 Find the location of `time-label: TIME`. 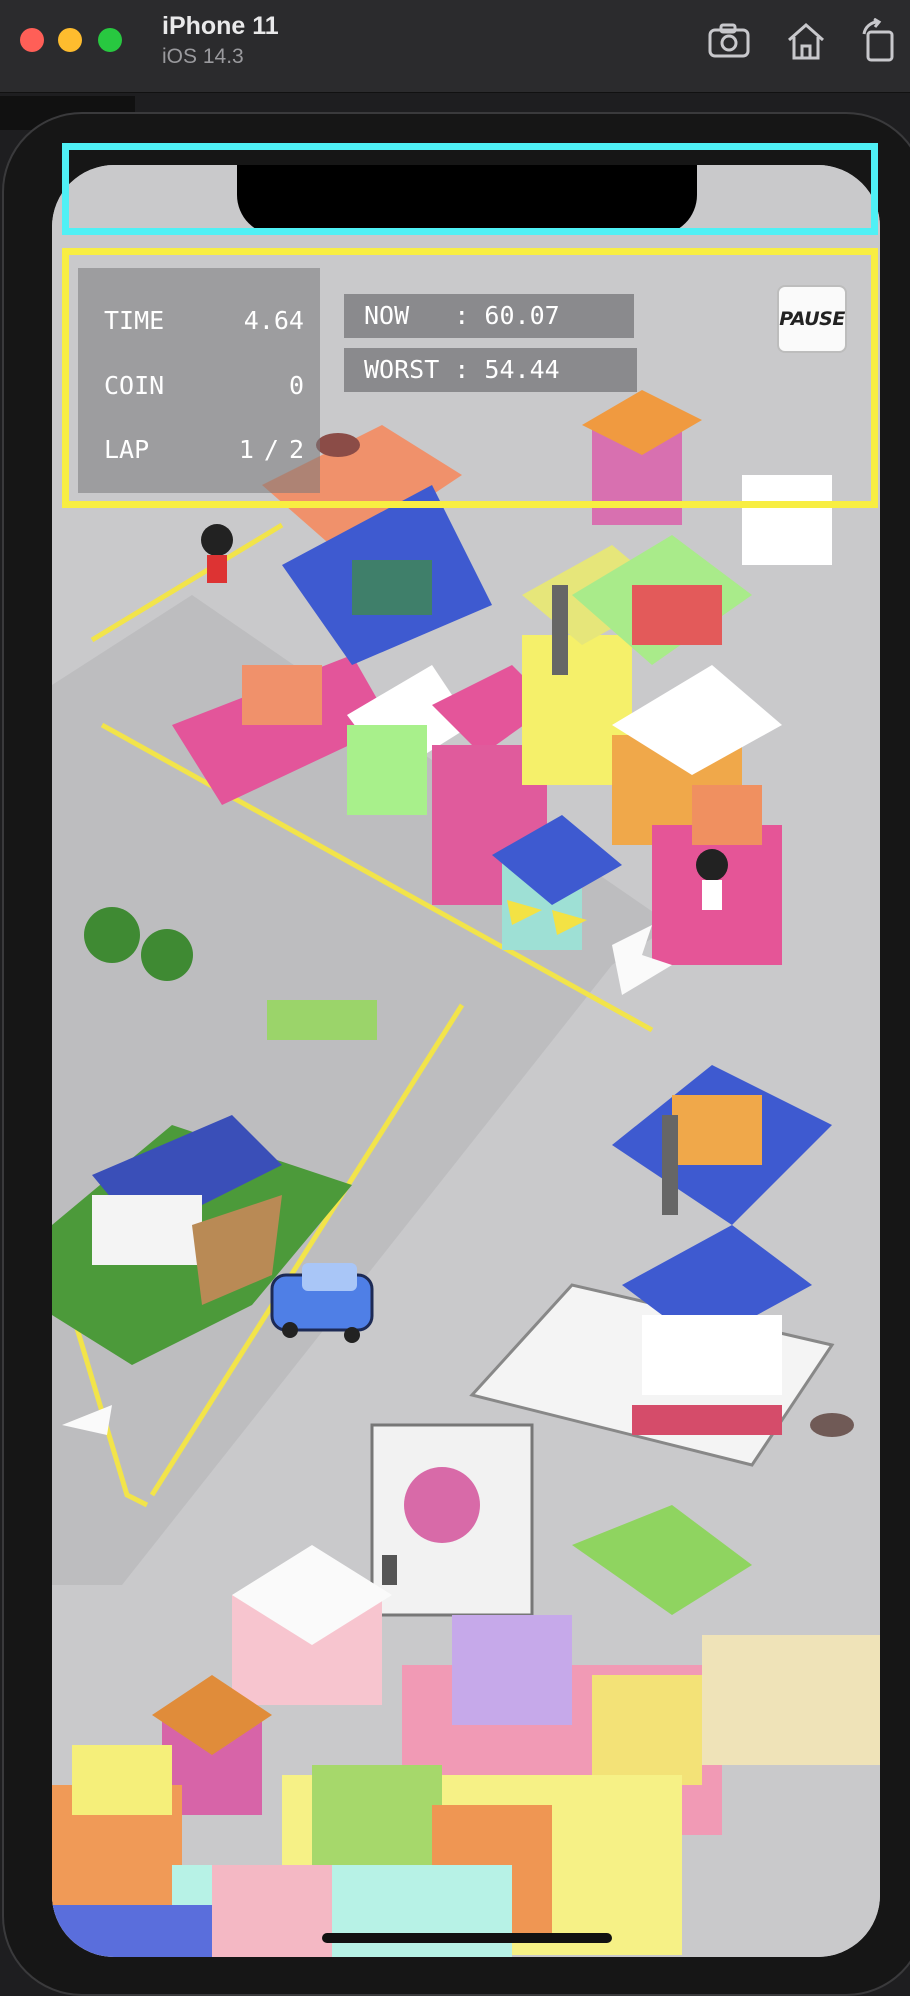

time-label: TIME is located at coordinates (134, 320).